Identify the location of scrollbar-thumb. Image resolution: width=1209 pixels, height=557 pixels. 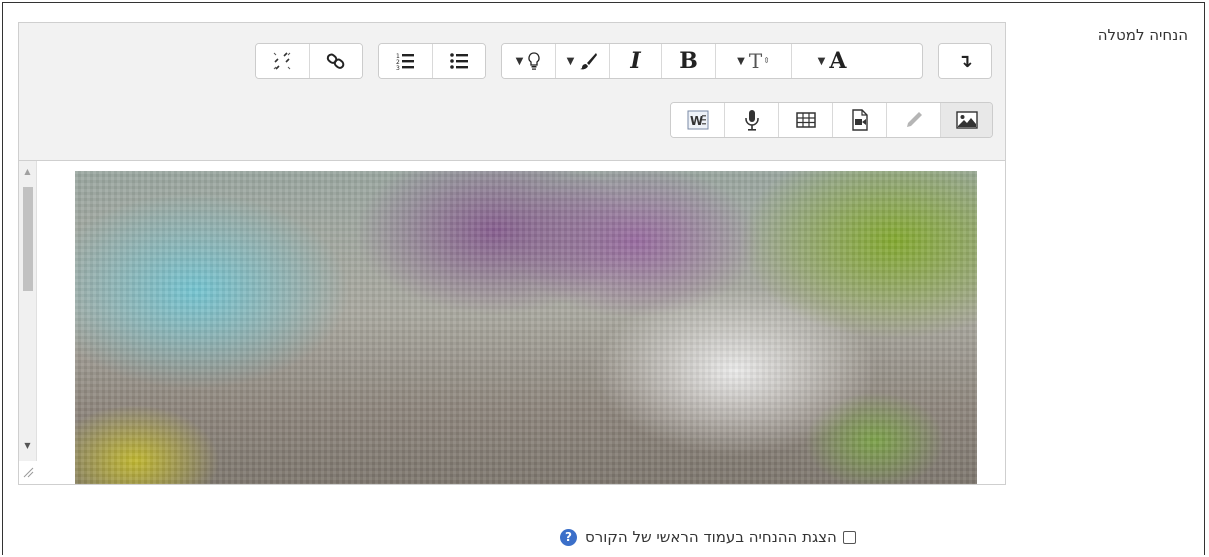
(28, 239).